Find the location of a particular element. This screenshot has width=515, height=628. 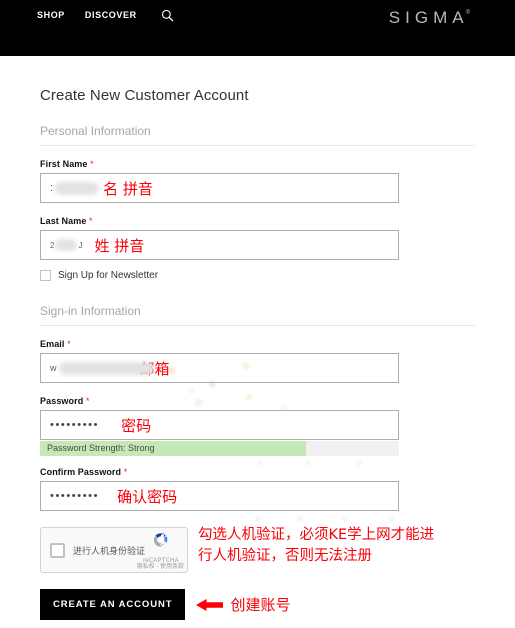

personal-information-legend: Personal Information is located at coordinates (257, 135).